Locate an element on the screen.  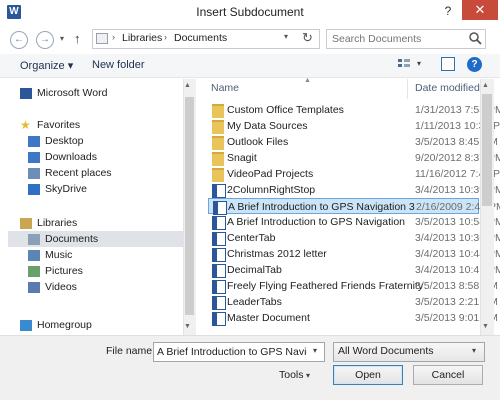
nav-item-label: Recent places is located at coordinates (78, 173).